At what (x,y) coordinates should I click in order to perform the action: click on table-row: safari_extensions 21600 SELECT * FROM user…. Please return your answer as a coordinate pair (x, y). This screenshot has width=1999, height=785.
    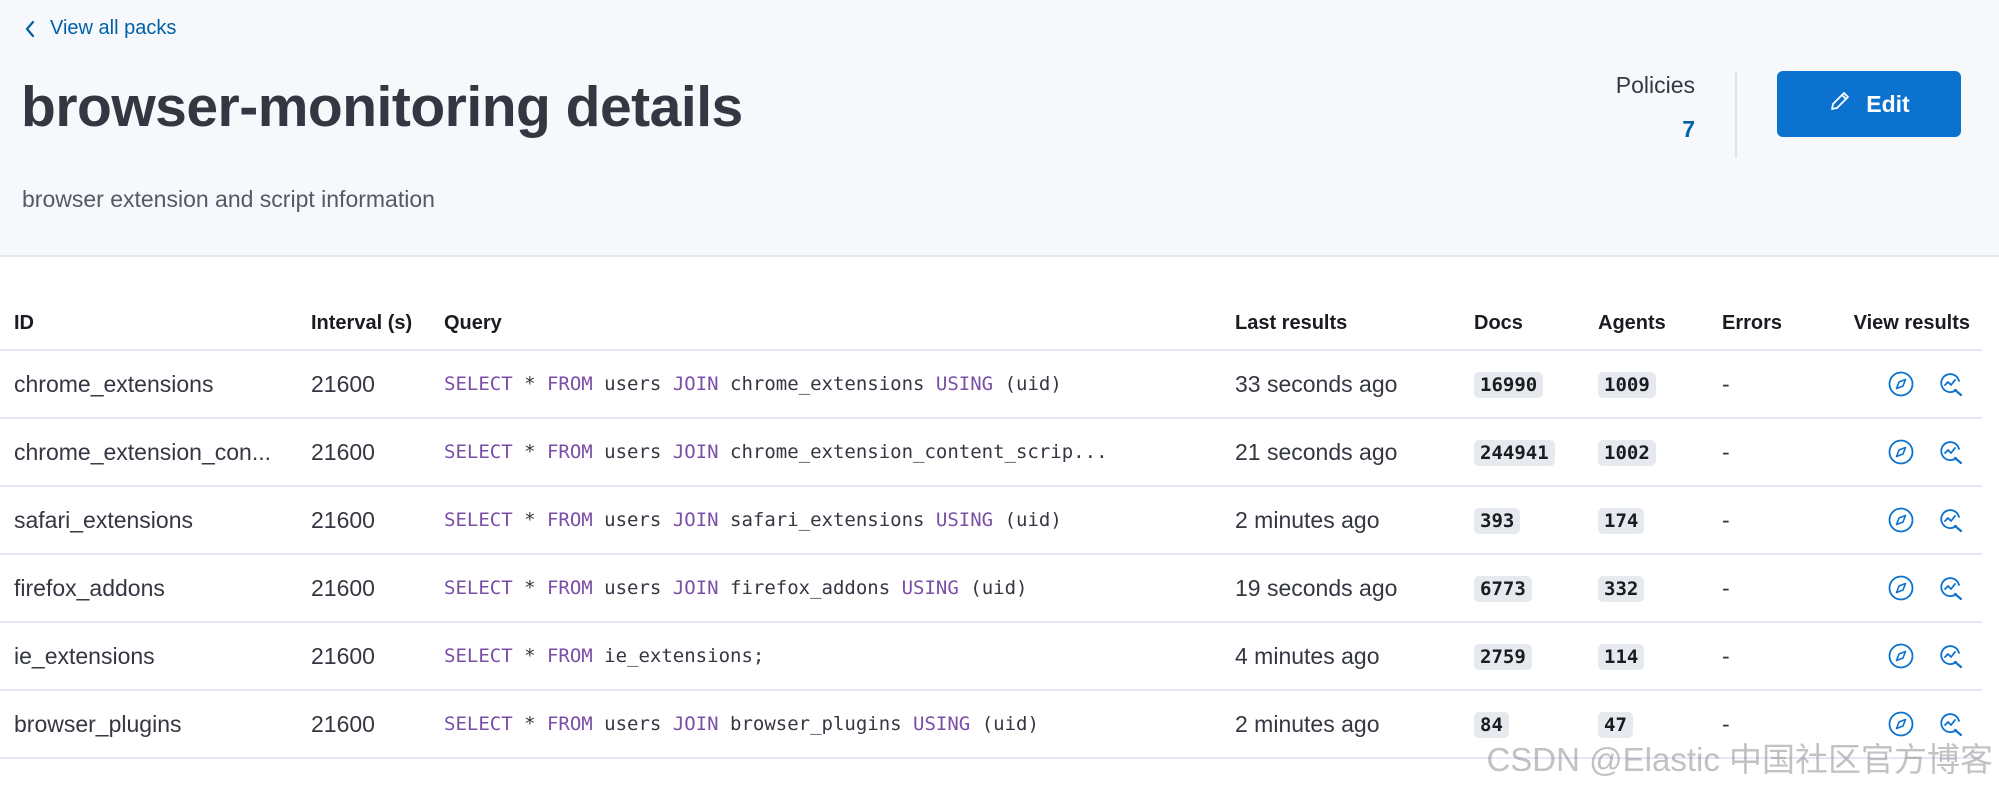
    Looking at the image, I should click on (991, 520).